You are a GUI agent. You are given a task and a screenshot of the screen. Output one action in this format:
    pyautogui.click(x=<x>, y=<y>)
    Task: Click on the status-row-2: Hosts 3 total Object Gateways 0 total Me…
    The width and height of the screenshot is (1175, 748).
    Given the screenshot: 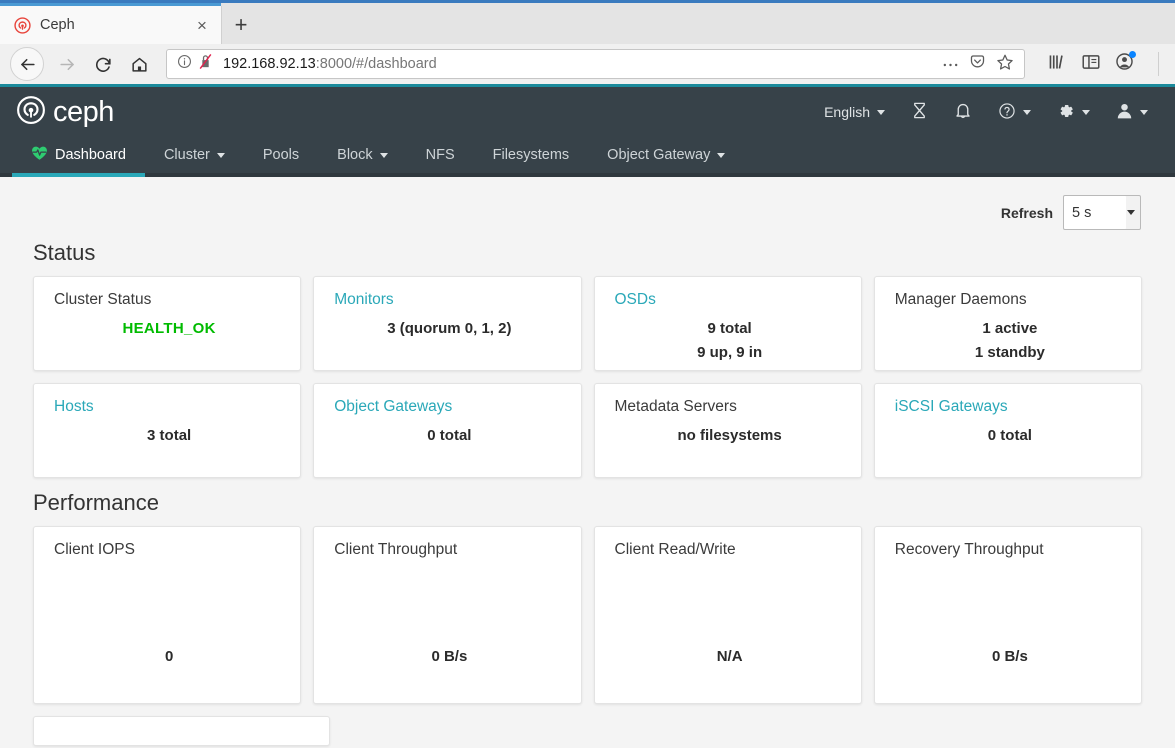 What is the action you would take?
    pyautogui.click(x=587, y=430)
    